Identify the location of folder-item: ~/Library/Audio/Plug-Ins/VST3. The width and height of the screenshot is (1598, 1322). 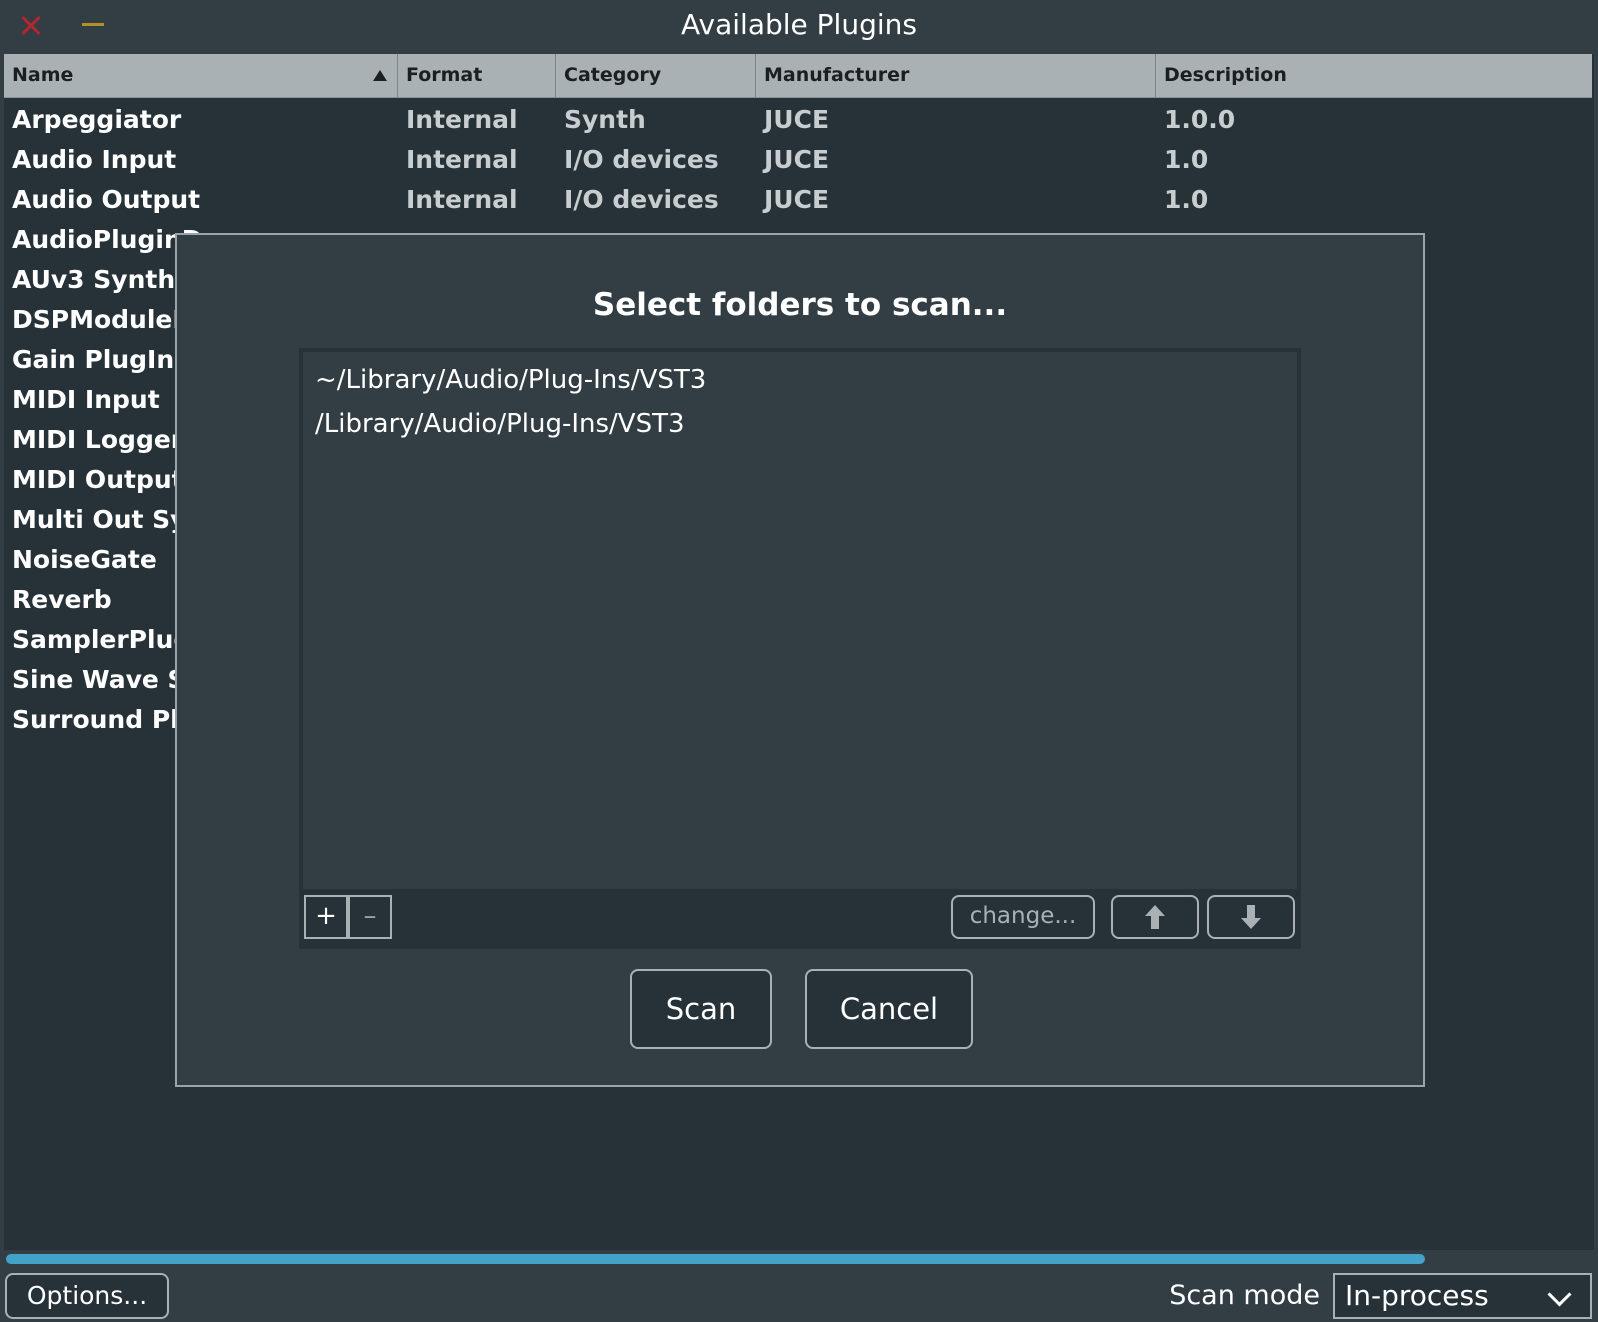
(510, 380).